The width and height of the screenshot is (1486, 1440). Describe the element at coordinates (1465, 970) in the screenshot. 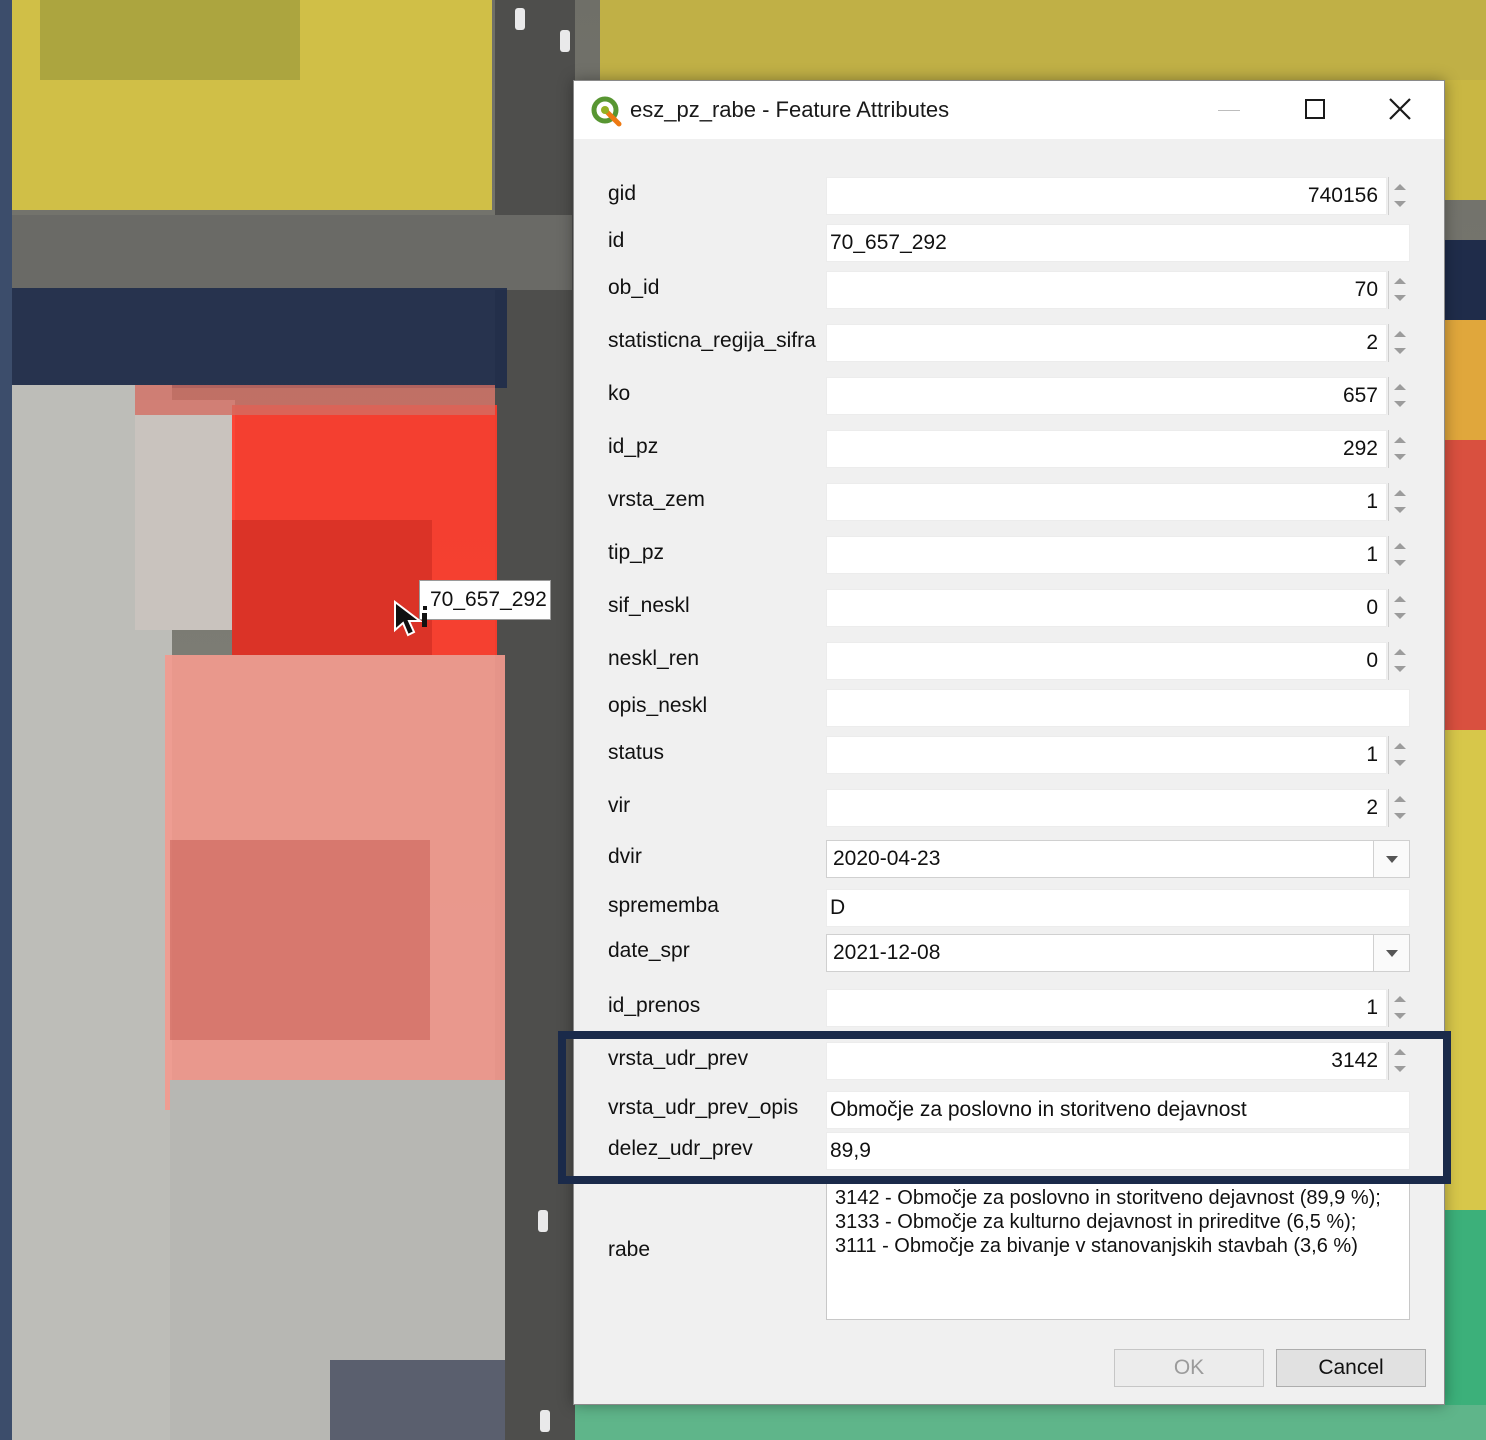

I see `zone-yellow-right-low` at that location.